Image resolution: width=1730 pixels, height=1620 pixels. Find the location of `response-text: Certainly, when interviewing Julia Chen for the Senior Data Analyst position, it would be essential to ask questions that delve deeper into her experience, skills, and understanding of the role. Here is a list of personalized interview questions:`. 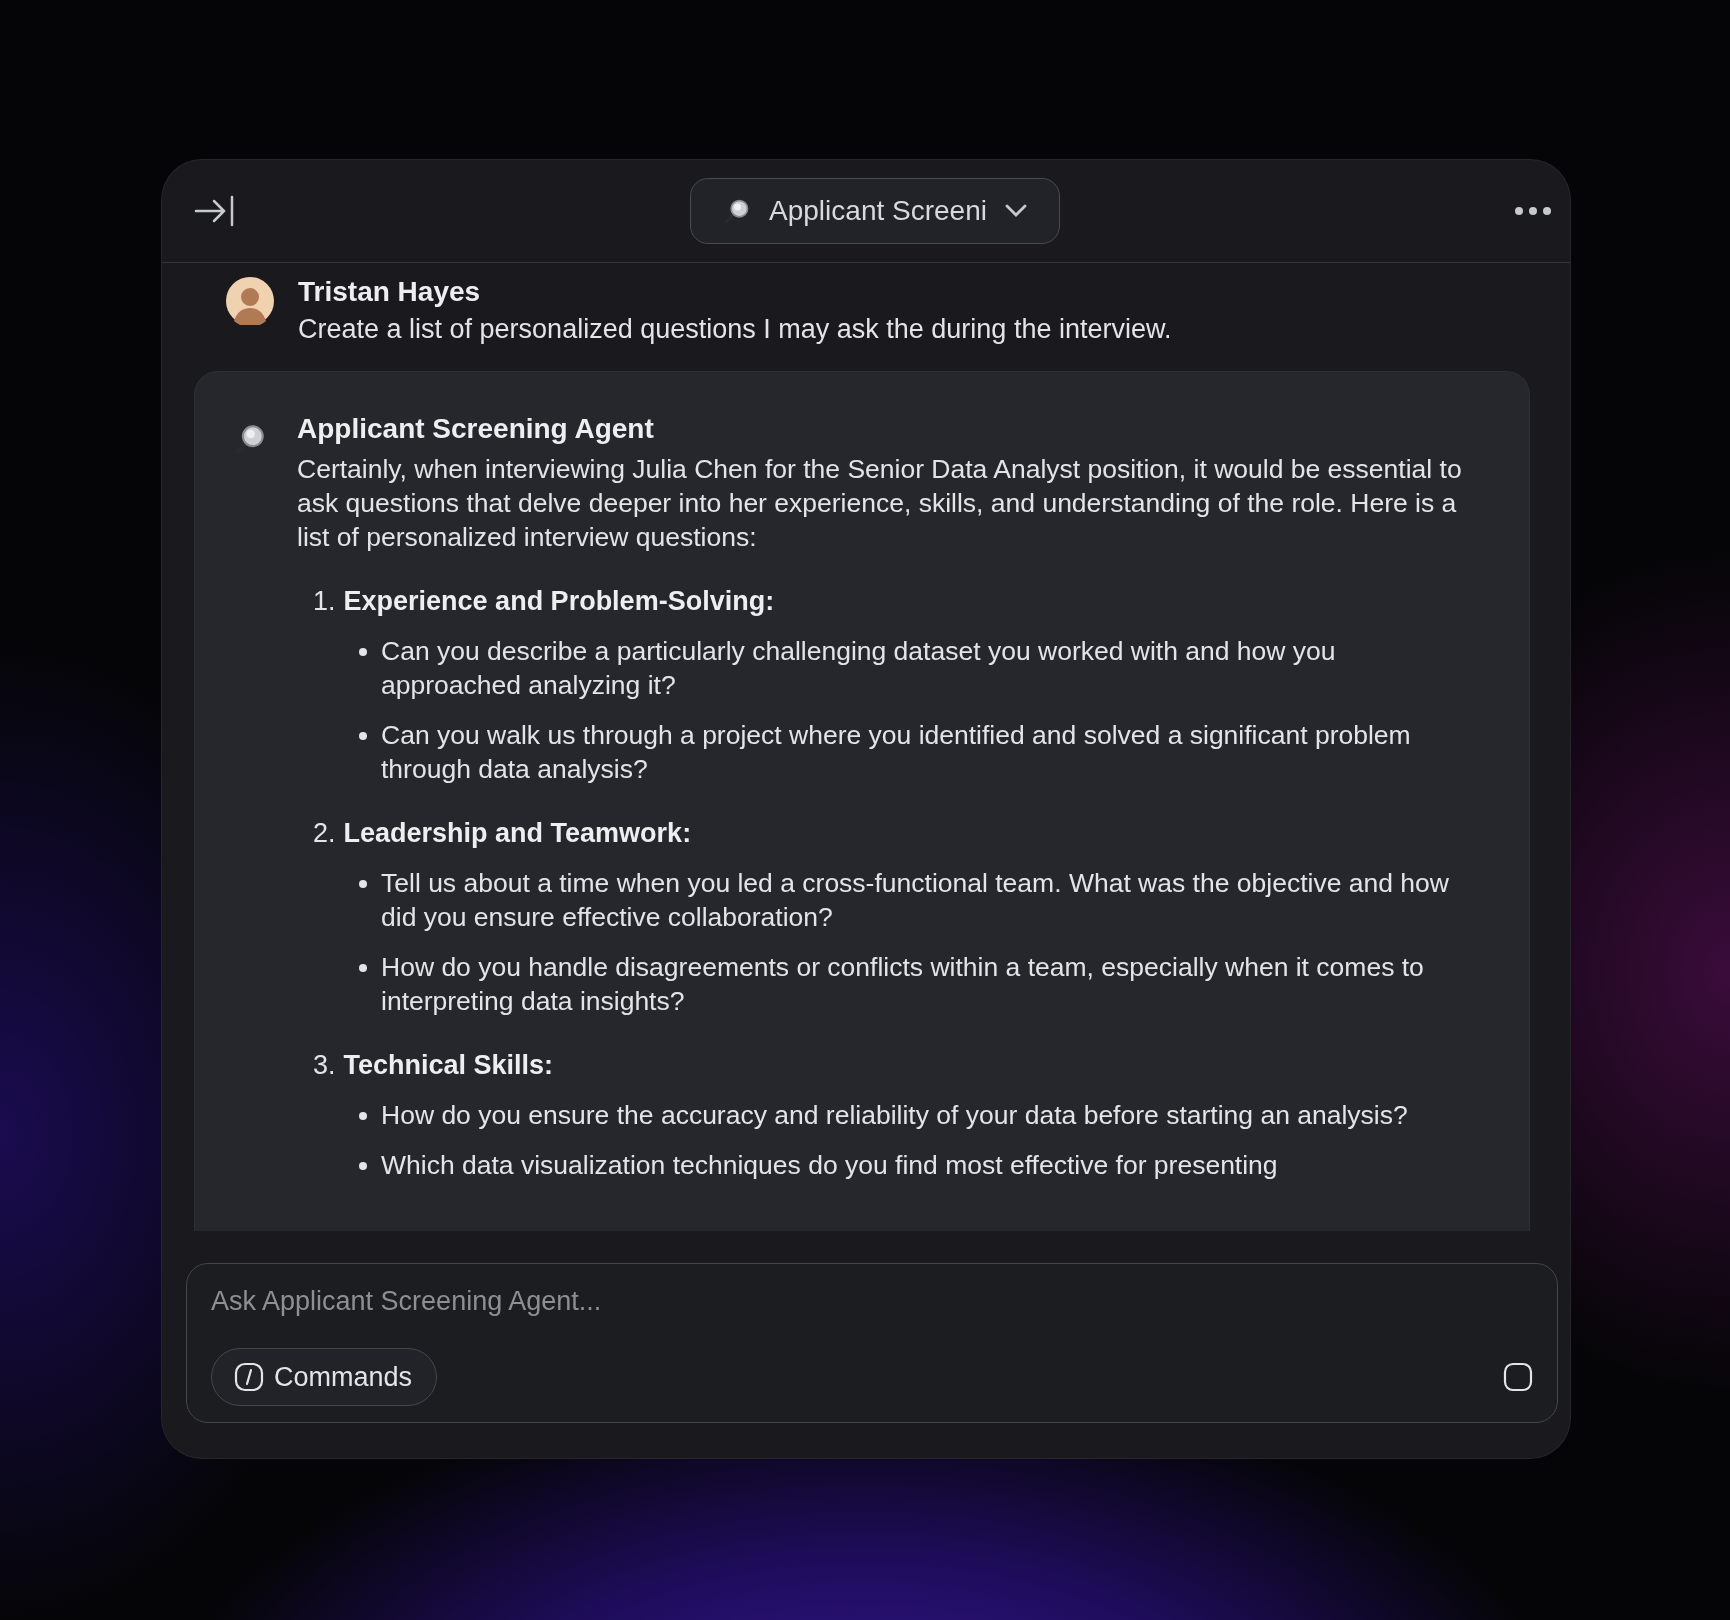

response-text: Certainly, when interviewing Julia Chen for the Senior Data Analyst position, it would be essential to ask questions that delve deeper into her experience, skills, and understanding of the role. Here is a list of personalized interview questions: is located at coordinates (880, 503).